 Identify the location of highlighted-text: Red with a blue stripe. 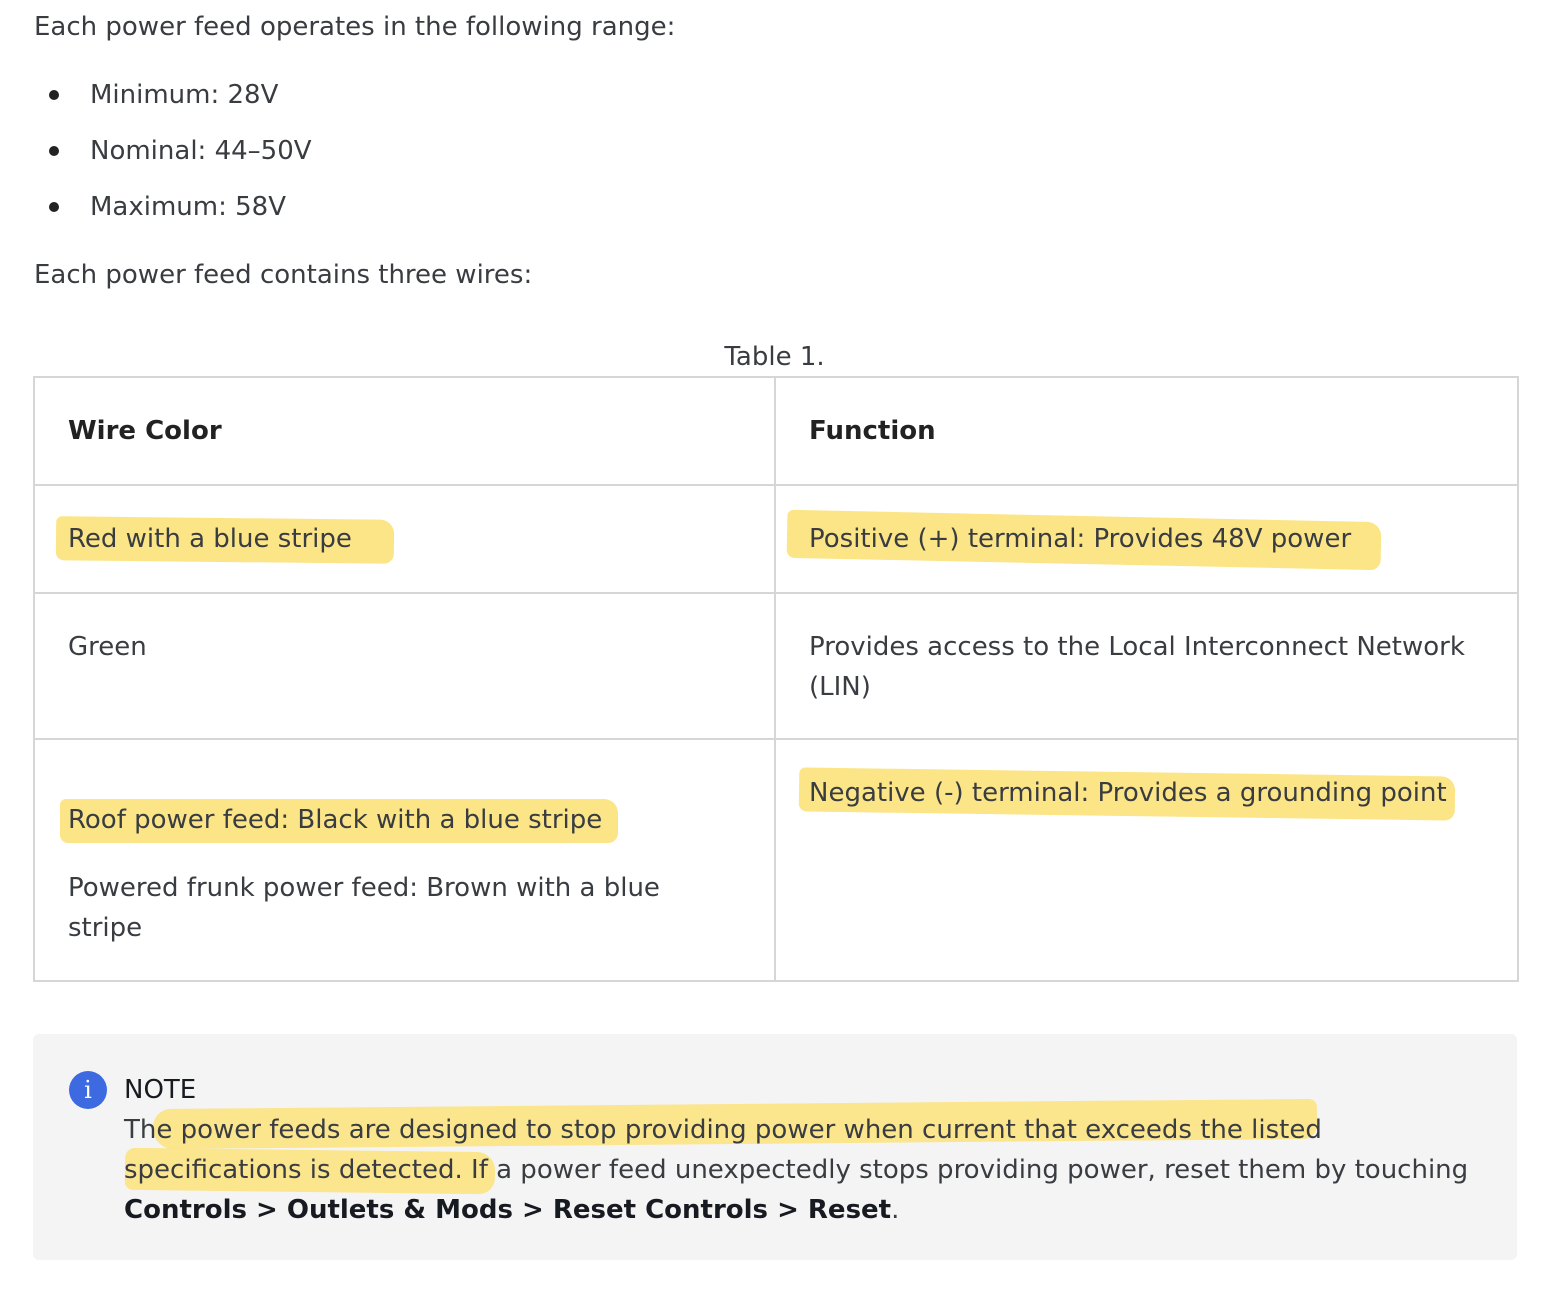
(210, 539).